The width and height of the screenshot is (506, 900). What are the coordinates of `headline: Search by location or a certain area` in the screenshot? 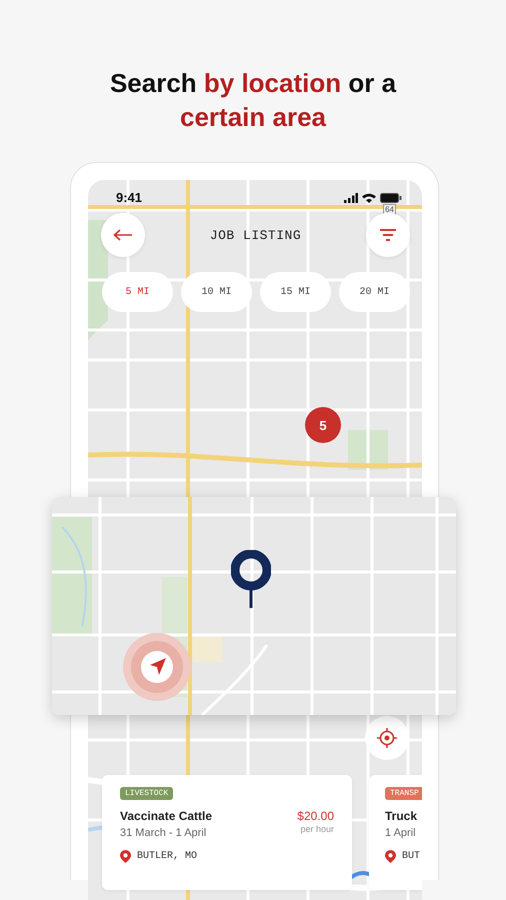 It's located at (253, 100).